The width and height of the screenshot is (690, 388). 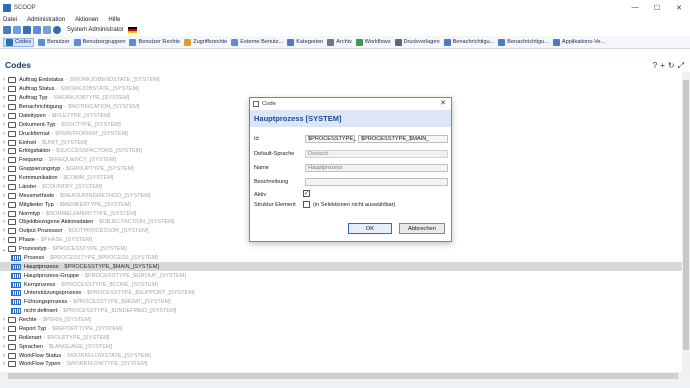 What do you see at coordinates (104, 257) in the screenshot?
I see `tree-item-code: $PROCESSTYPE_$PROCESS_[SYSTEM]` at bounding box center [104, 257].